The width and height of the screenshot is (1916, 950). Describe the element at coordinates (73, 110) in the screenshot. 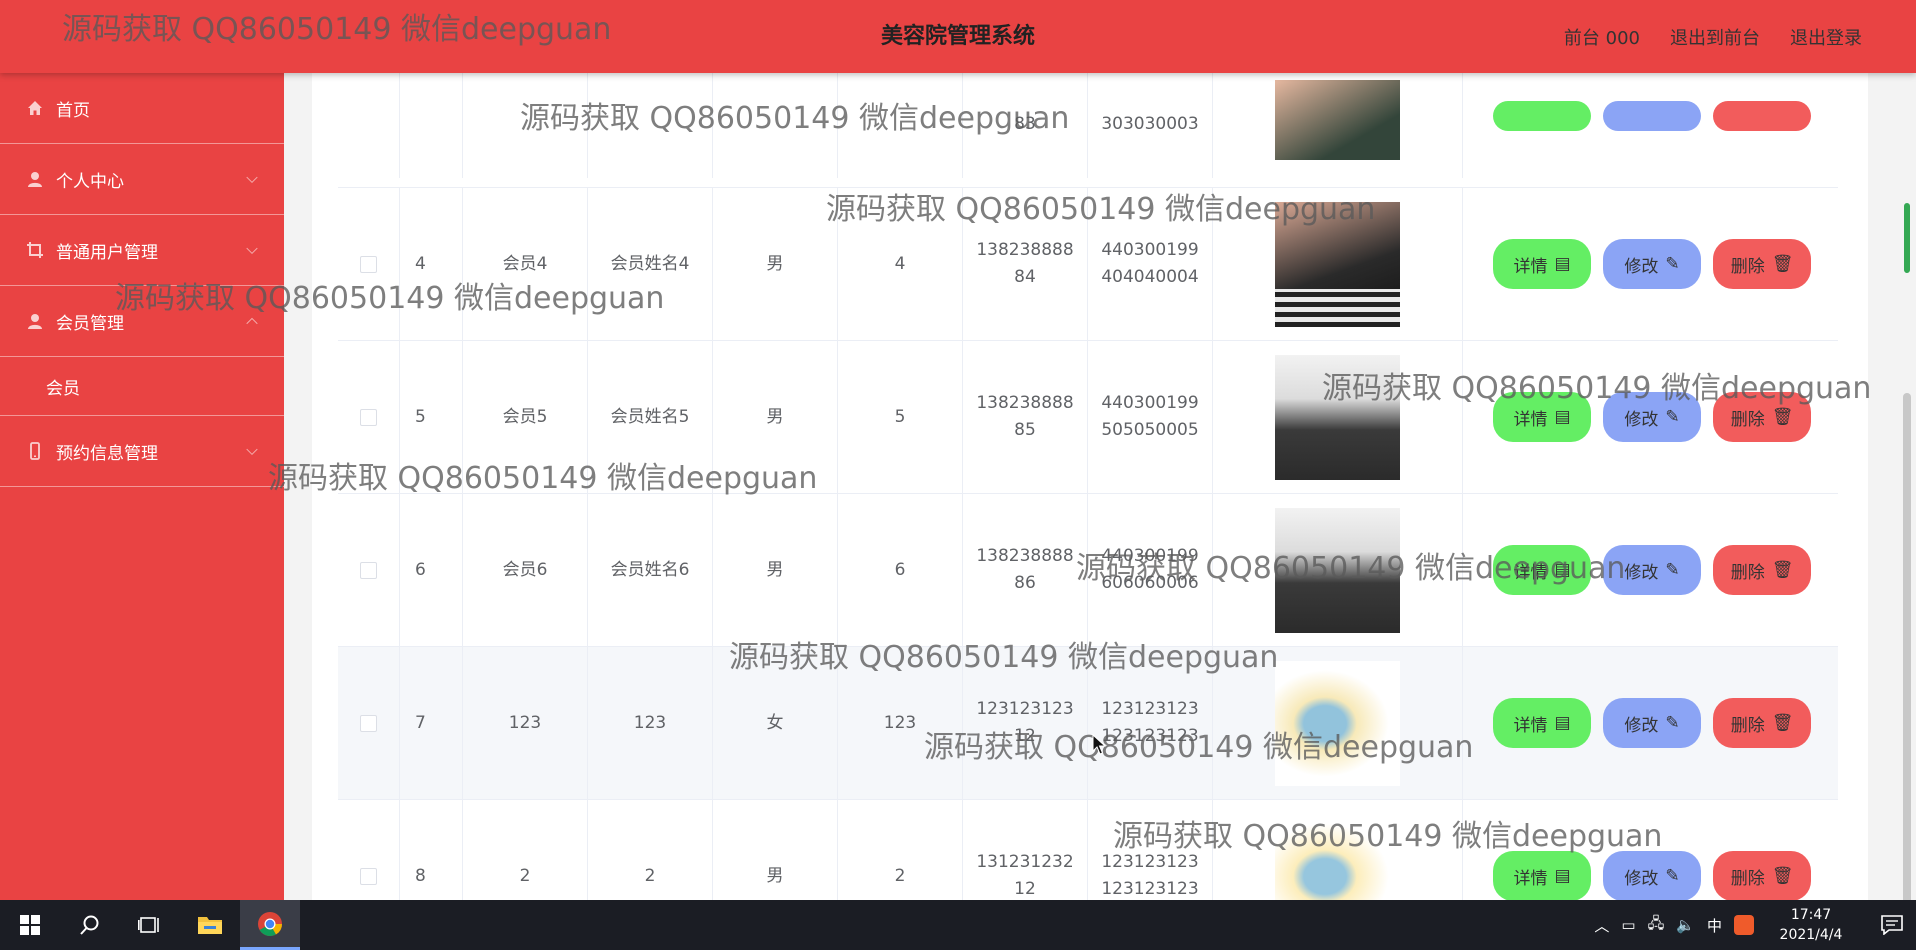

I see `sidebar-item-label: 首页` at that location.